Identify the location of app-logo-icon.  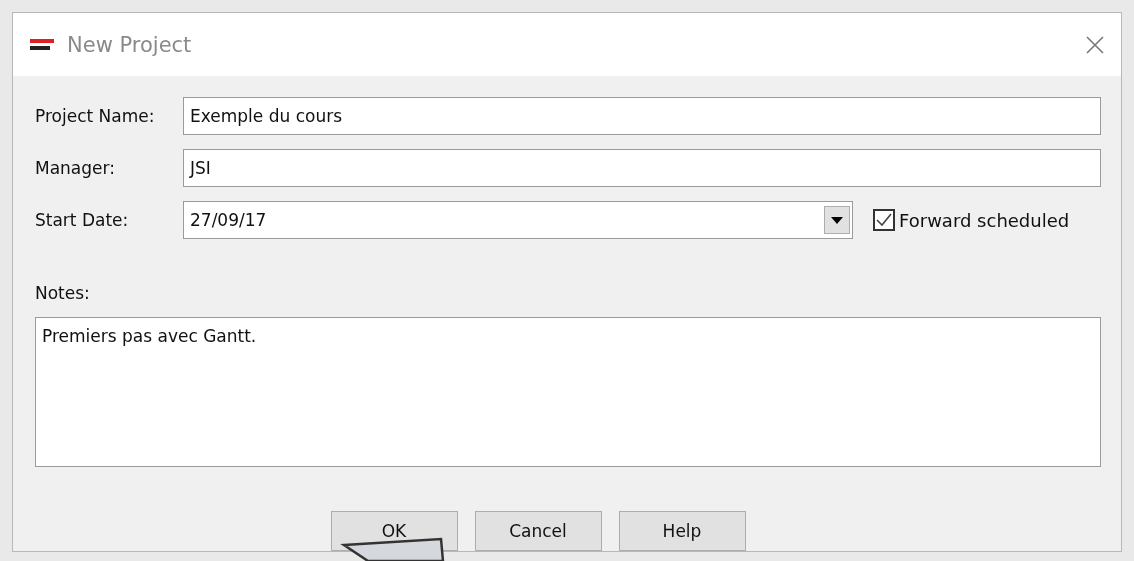
(42, 44).